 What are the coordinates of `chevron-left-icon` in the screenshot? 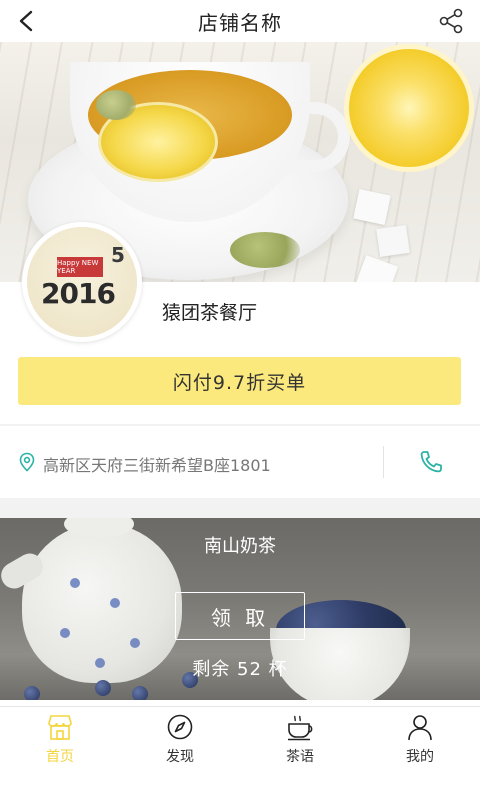 It's located at (26, 21).